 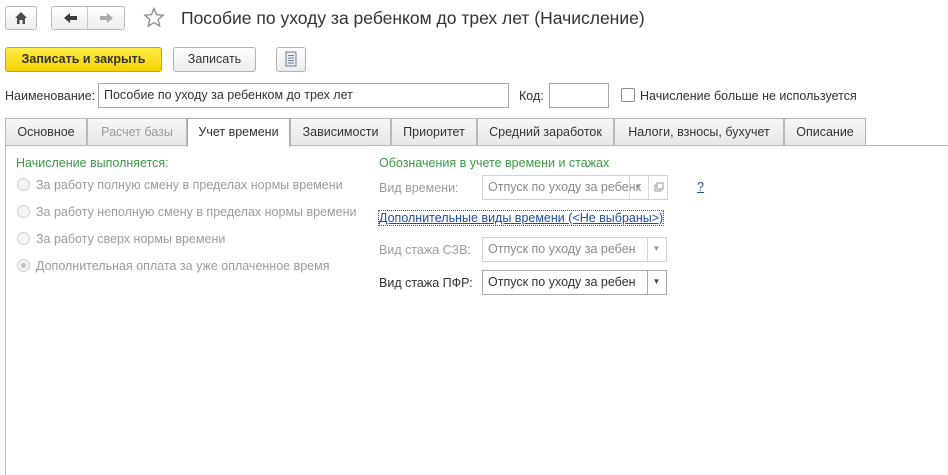 I want to click on home-icon, so click(x=21, y=18).